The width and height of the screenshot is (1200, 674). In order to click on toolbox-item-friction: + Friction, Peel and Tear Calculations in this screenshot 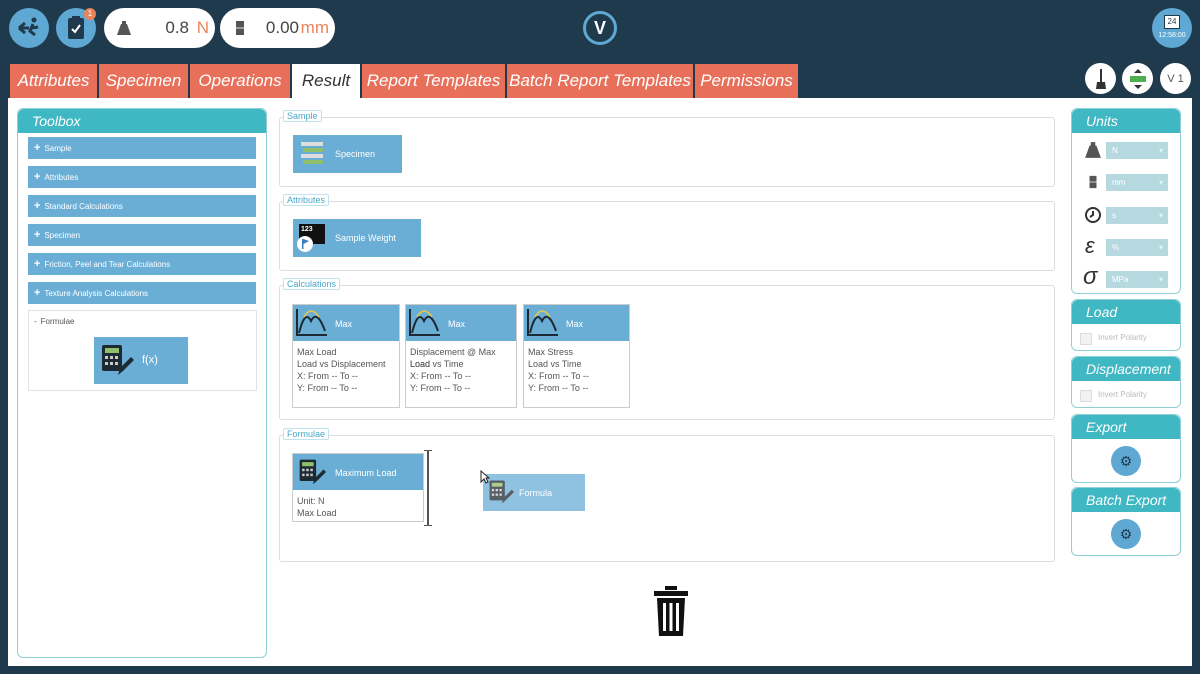, I will do `click(142, 264)`.